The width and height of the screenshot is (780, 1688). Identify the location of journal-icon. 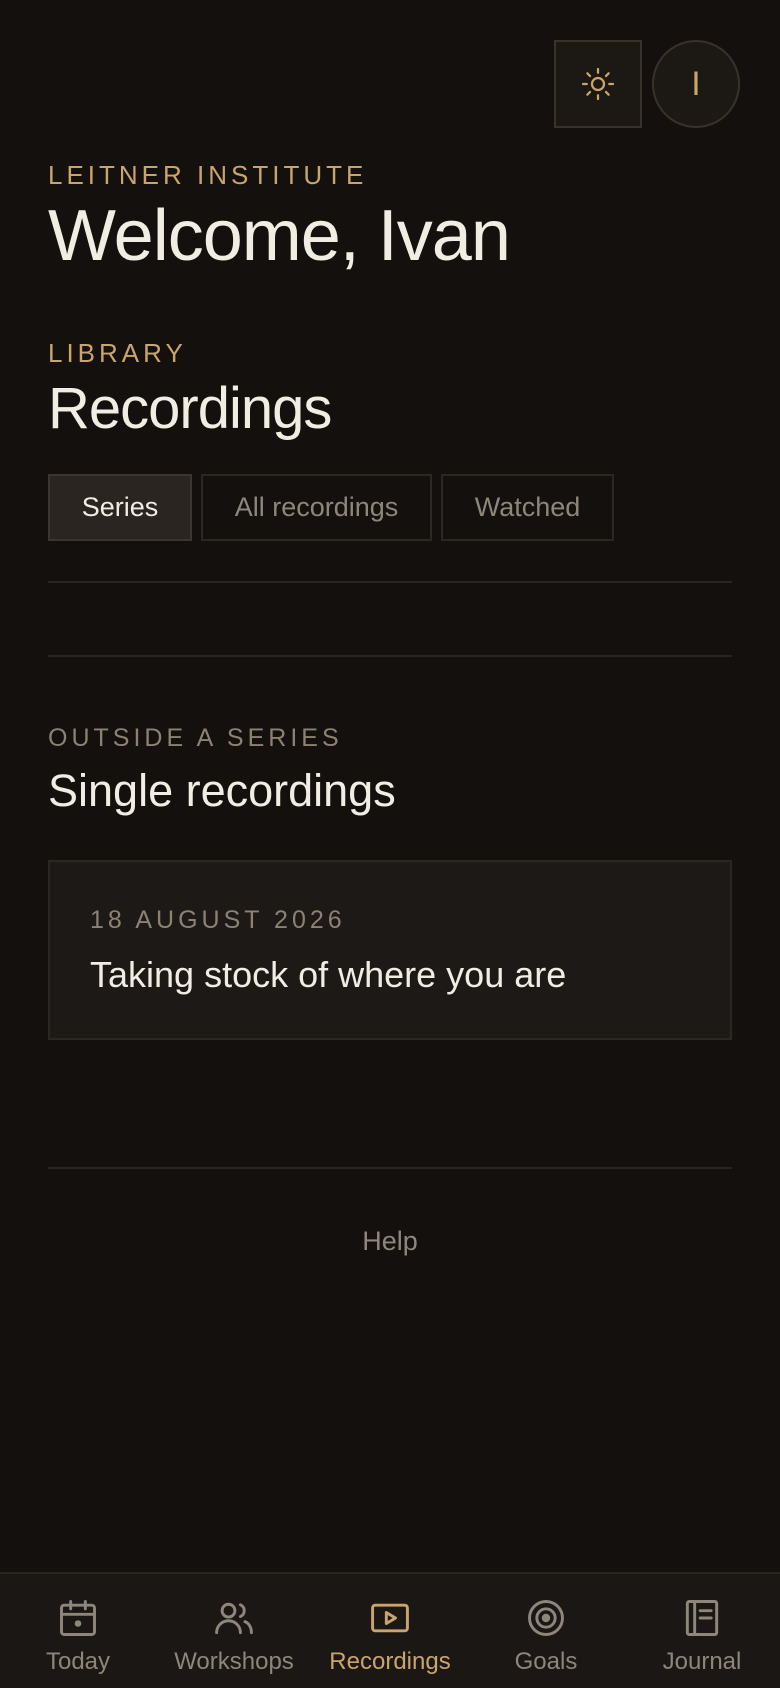
(702, 1618).